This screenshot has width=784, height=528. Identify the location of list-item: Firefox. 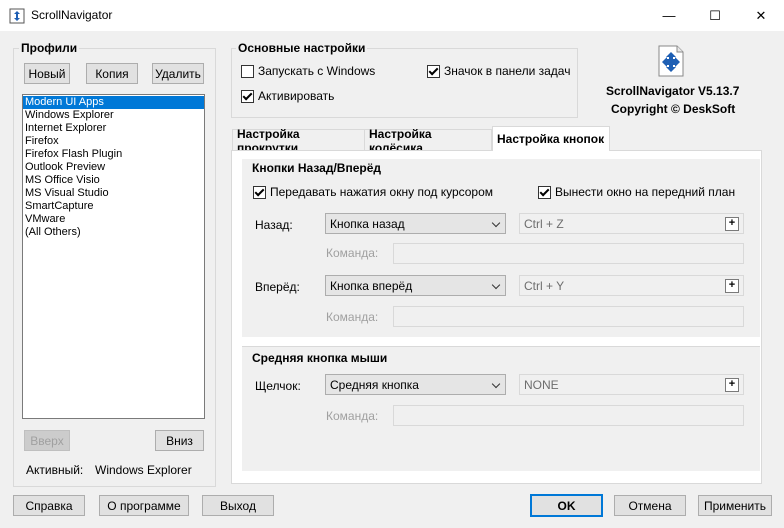
(113, 141).